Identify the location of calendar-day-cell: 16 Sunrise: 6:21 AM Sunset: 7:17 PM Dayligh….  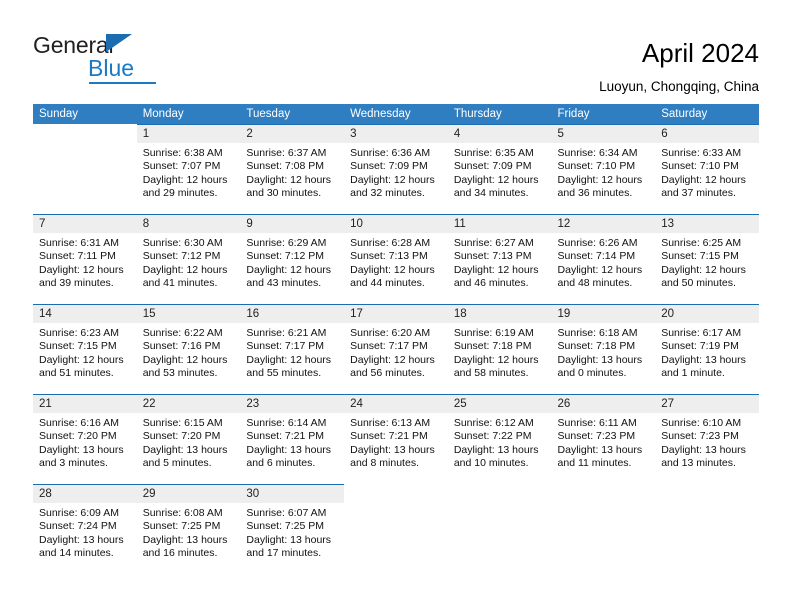
(292, 349).